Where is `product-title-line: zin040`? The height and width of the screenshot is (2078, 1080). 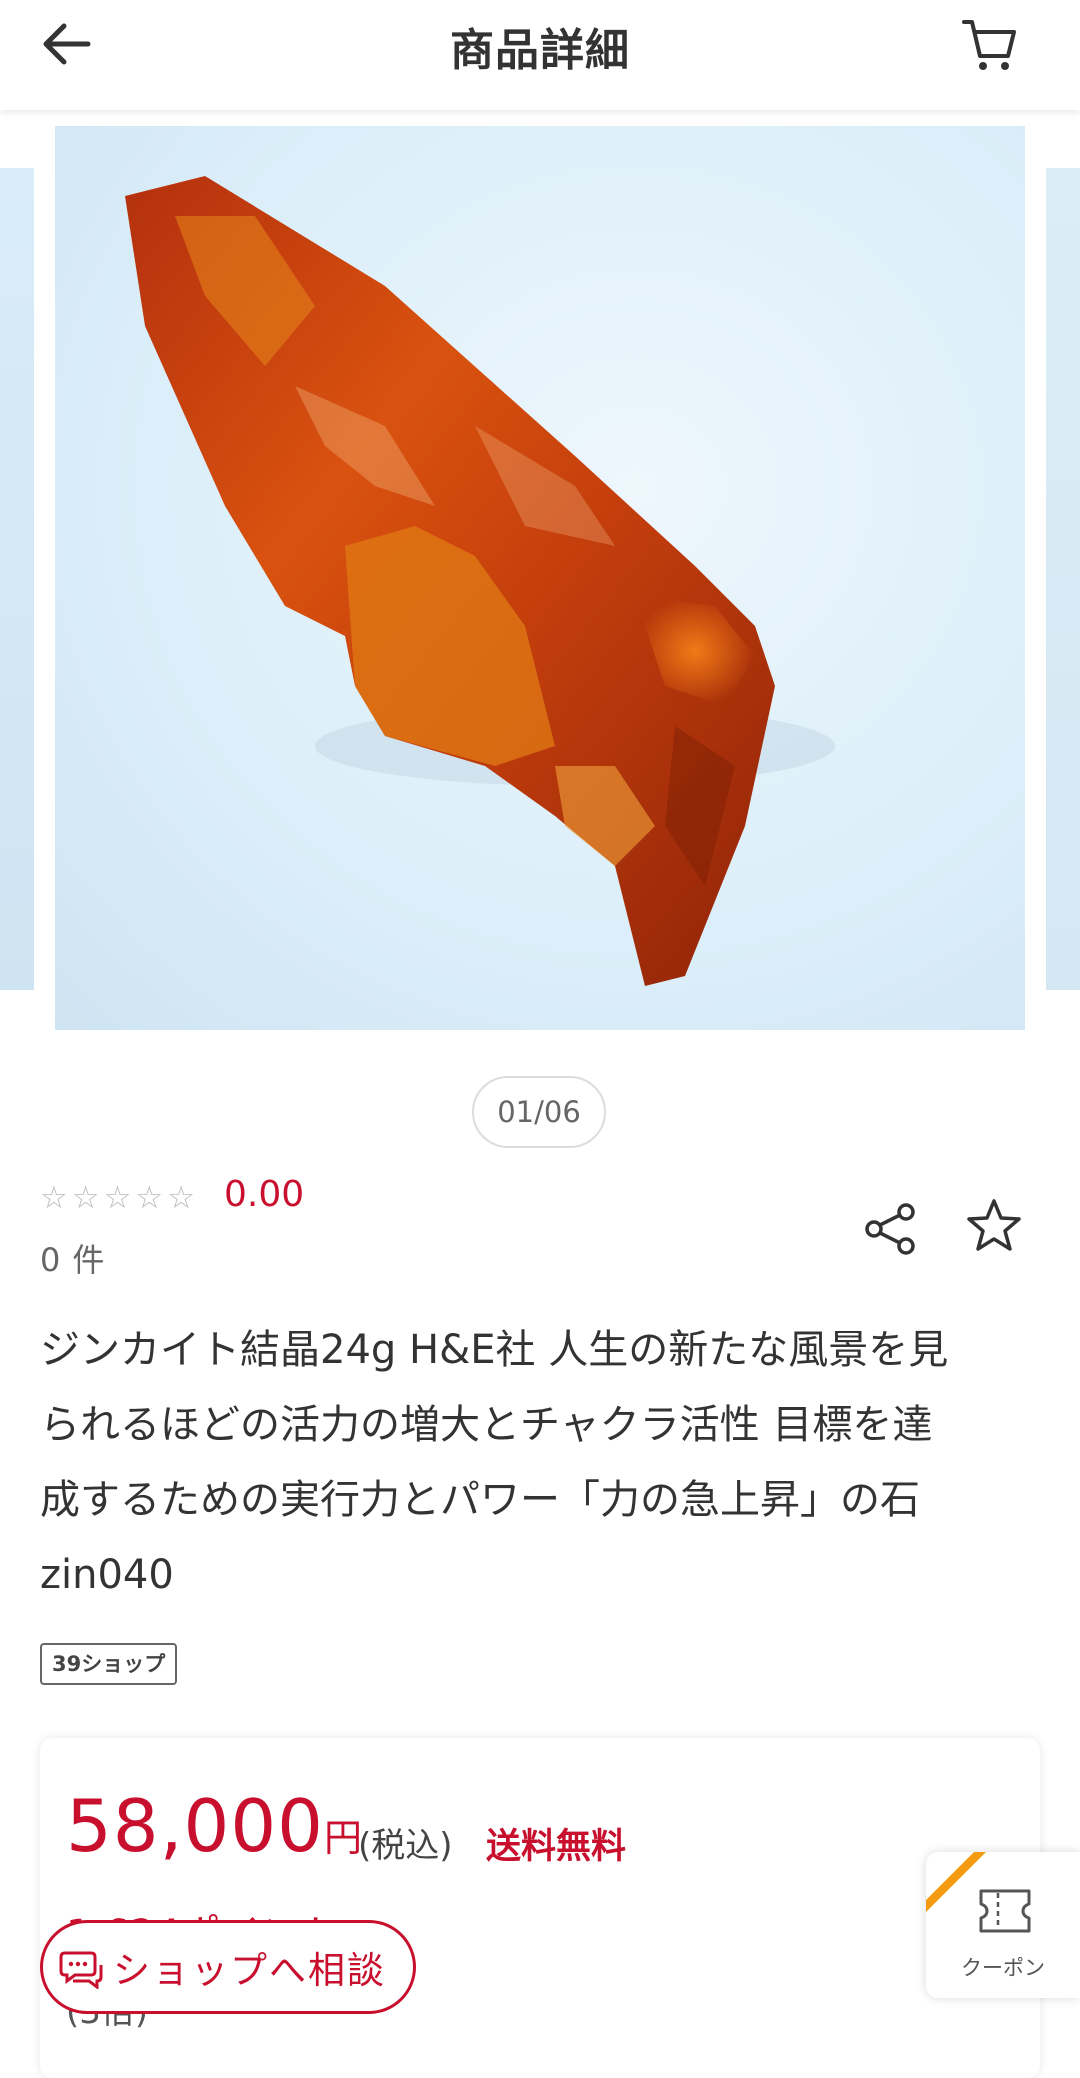
product-title-line: zin040 is located at coordinates (107, 1575).